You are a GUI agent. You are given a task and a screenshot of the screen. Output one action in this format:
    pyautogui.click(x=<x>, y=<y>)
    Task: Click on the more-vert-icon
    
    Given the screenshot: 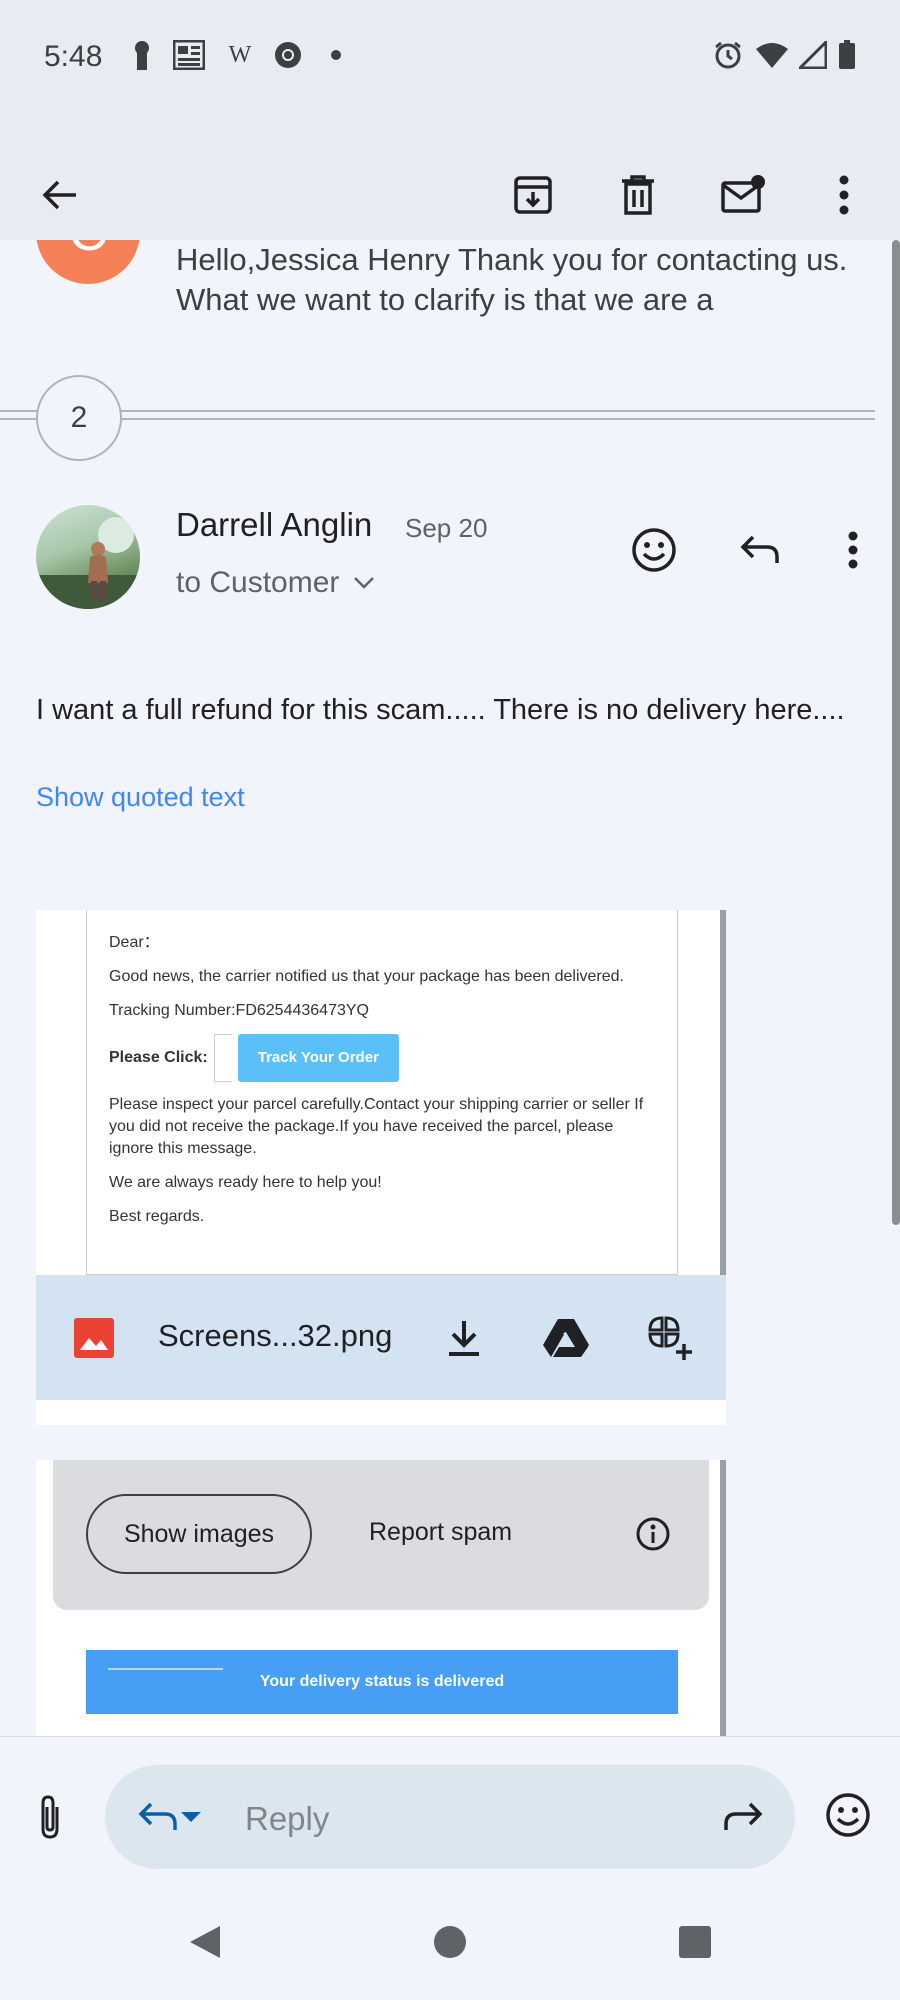 What is the action you would take?
    pyautogui.click(x=844, y=195)
    